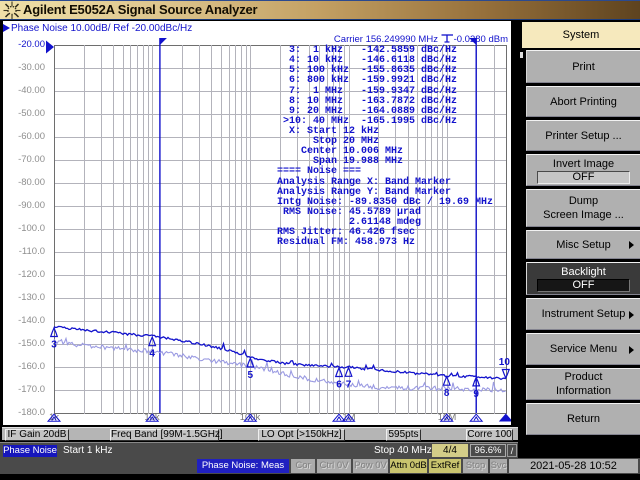 The height and width of the screenshot is (480, 640). What do you see at coordinates (152, 354) in the screenshot?
I see `svg-text: 4` at bounding box center [152, 354].